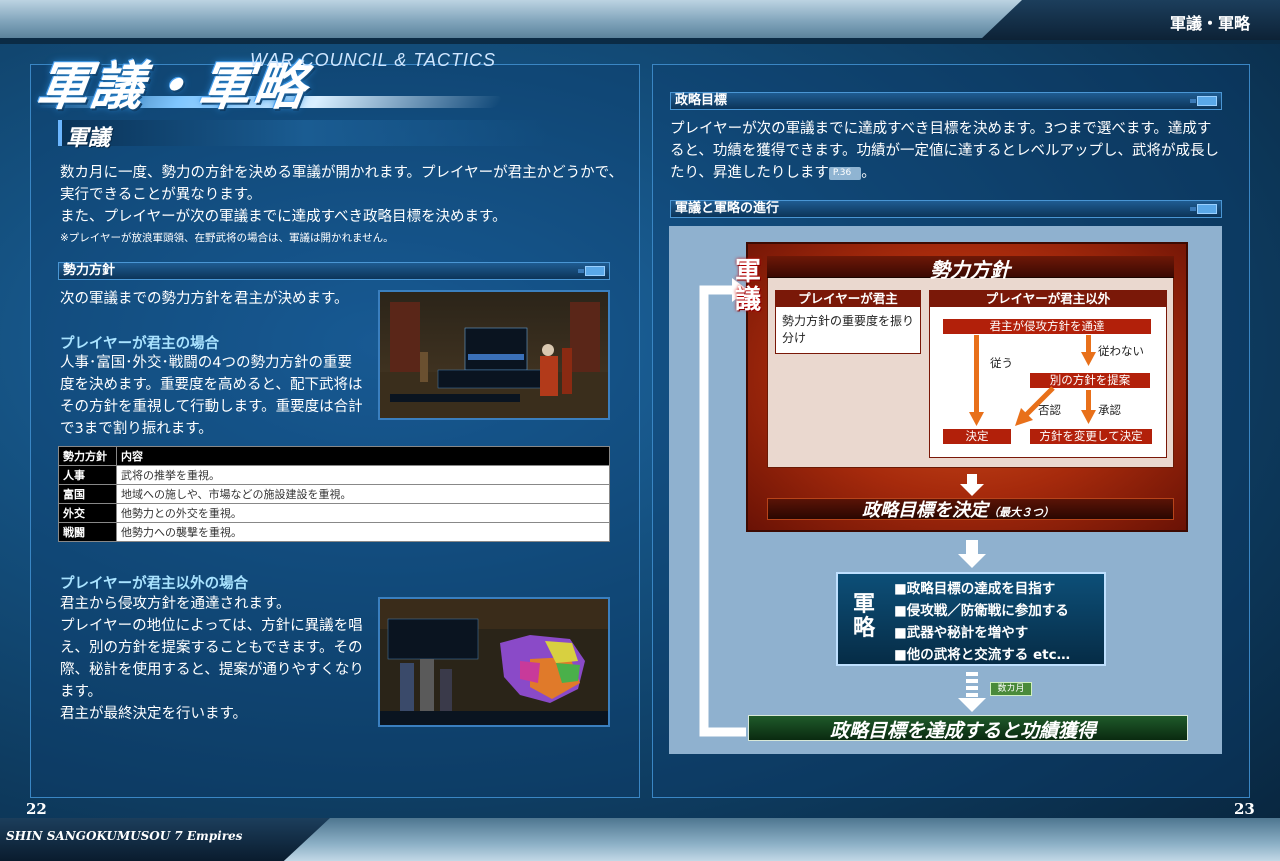 The width and height of the screenshot is (1280, 861). I want to click on screenshot-policy-art, so click(494, 355).